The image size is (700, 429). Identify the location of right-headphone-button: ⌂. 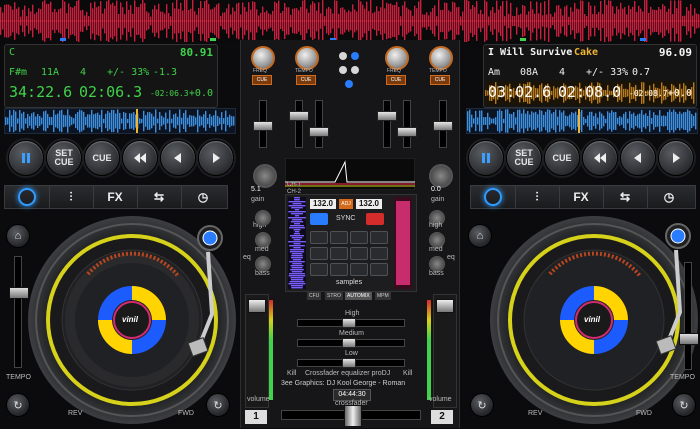
(480, 236).